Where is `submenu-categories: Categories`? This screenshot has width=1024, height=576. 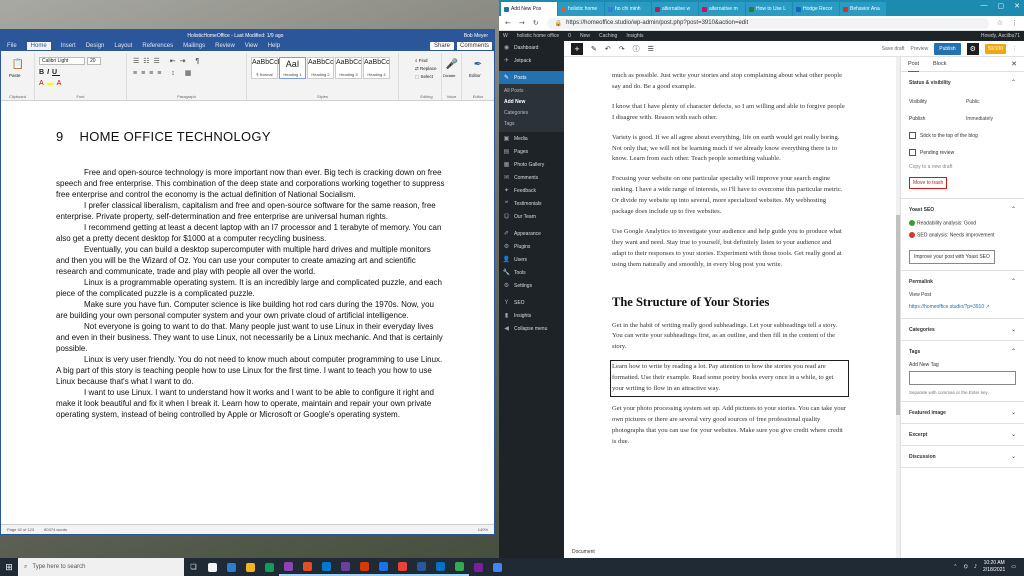 submenu-categories: Categories is located at coordinates (531, 113).